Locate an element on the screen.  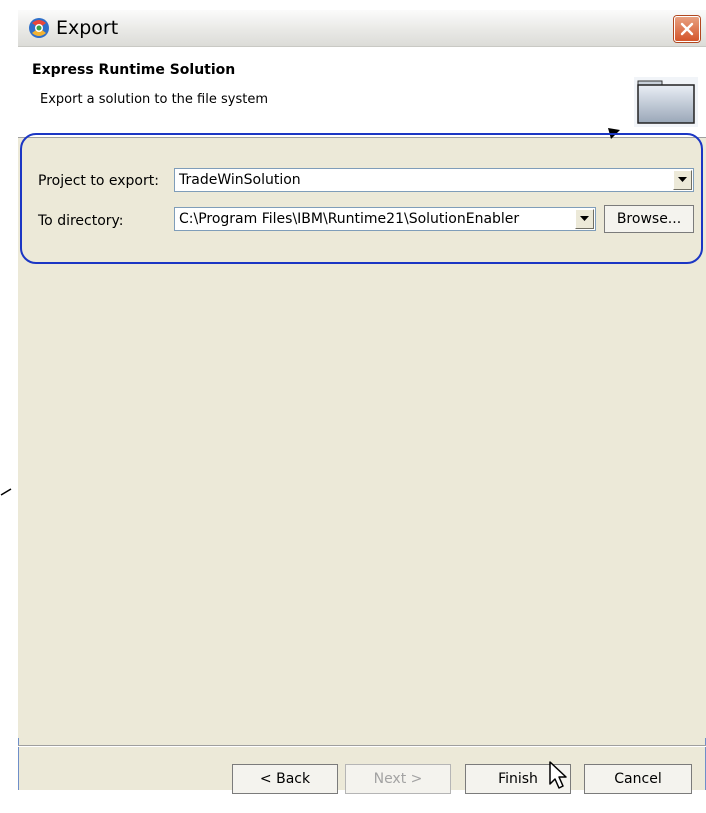
mouse-pointer-icon is located at coordinates (558, 775).